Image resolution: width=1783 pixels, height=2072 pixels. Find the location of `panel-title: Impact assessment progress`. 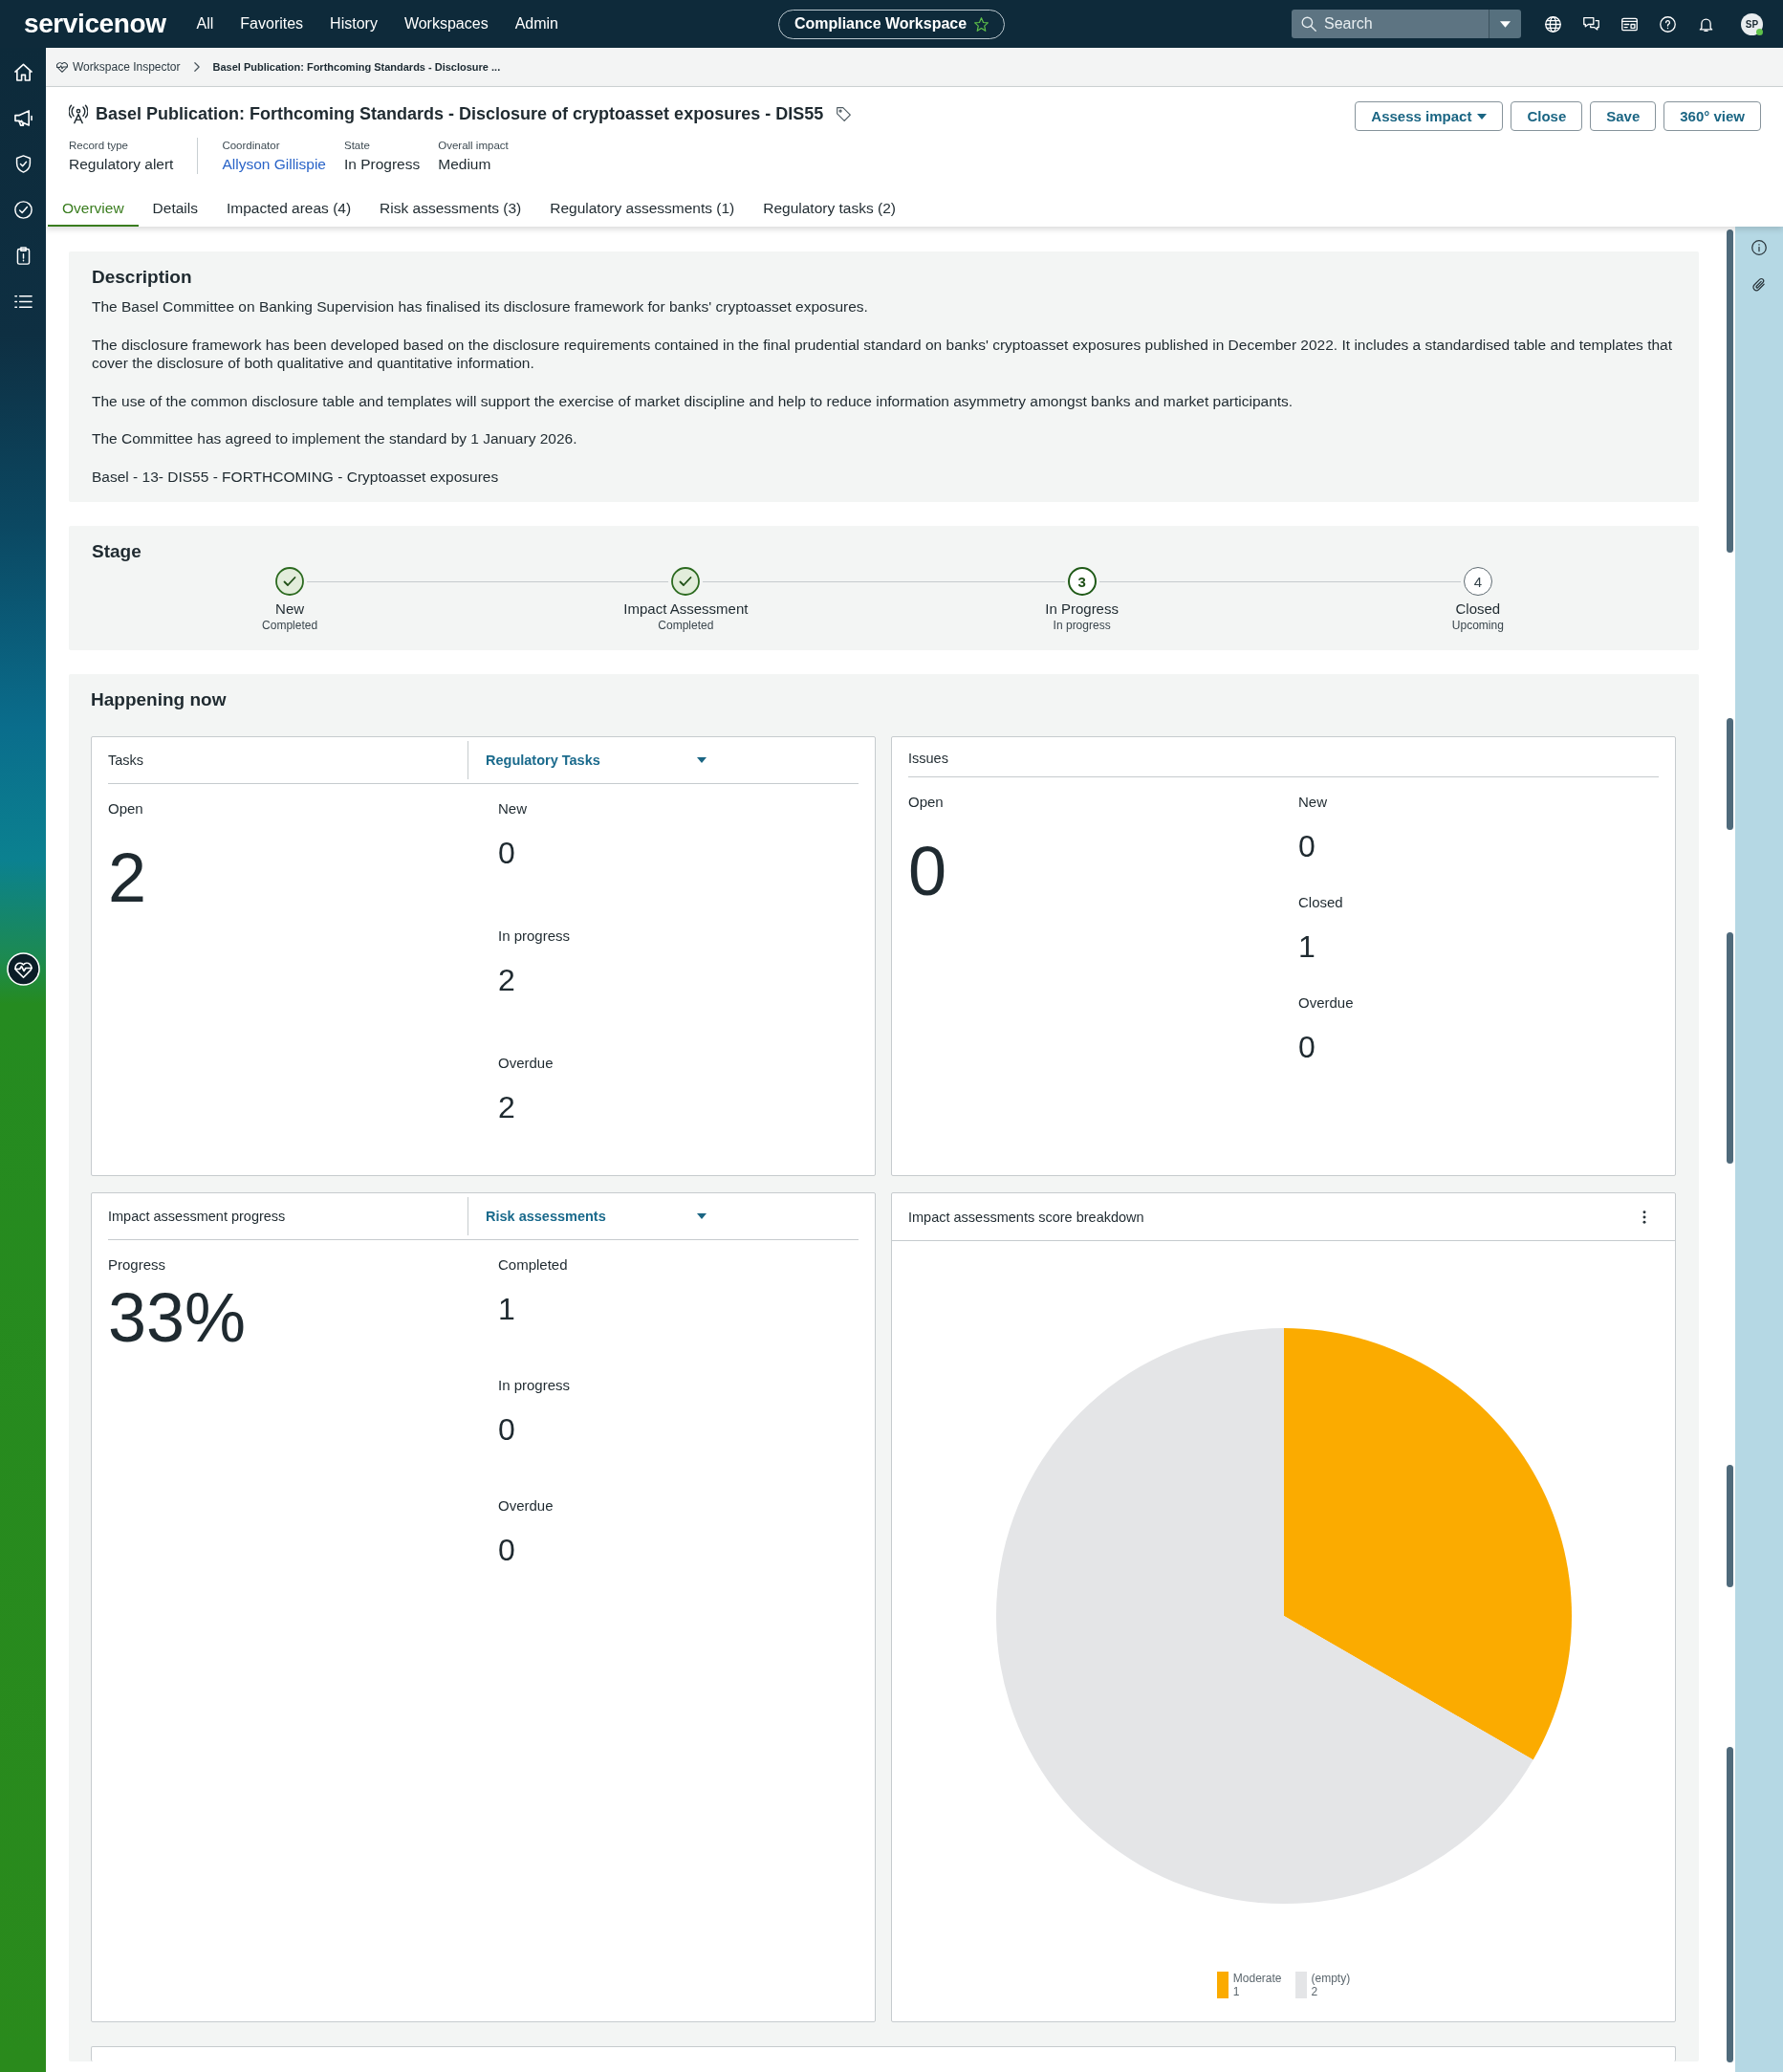

panel-title: Impact assessment progress is located at coordinates (198, 1217).